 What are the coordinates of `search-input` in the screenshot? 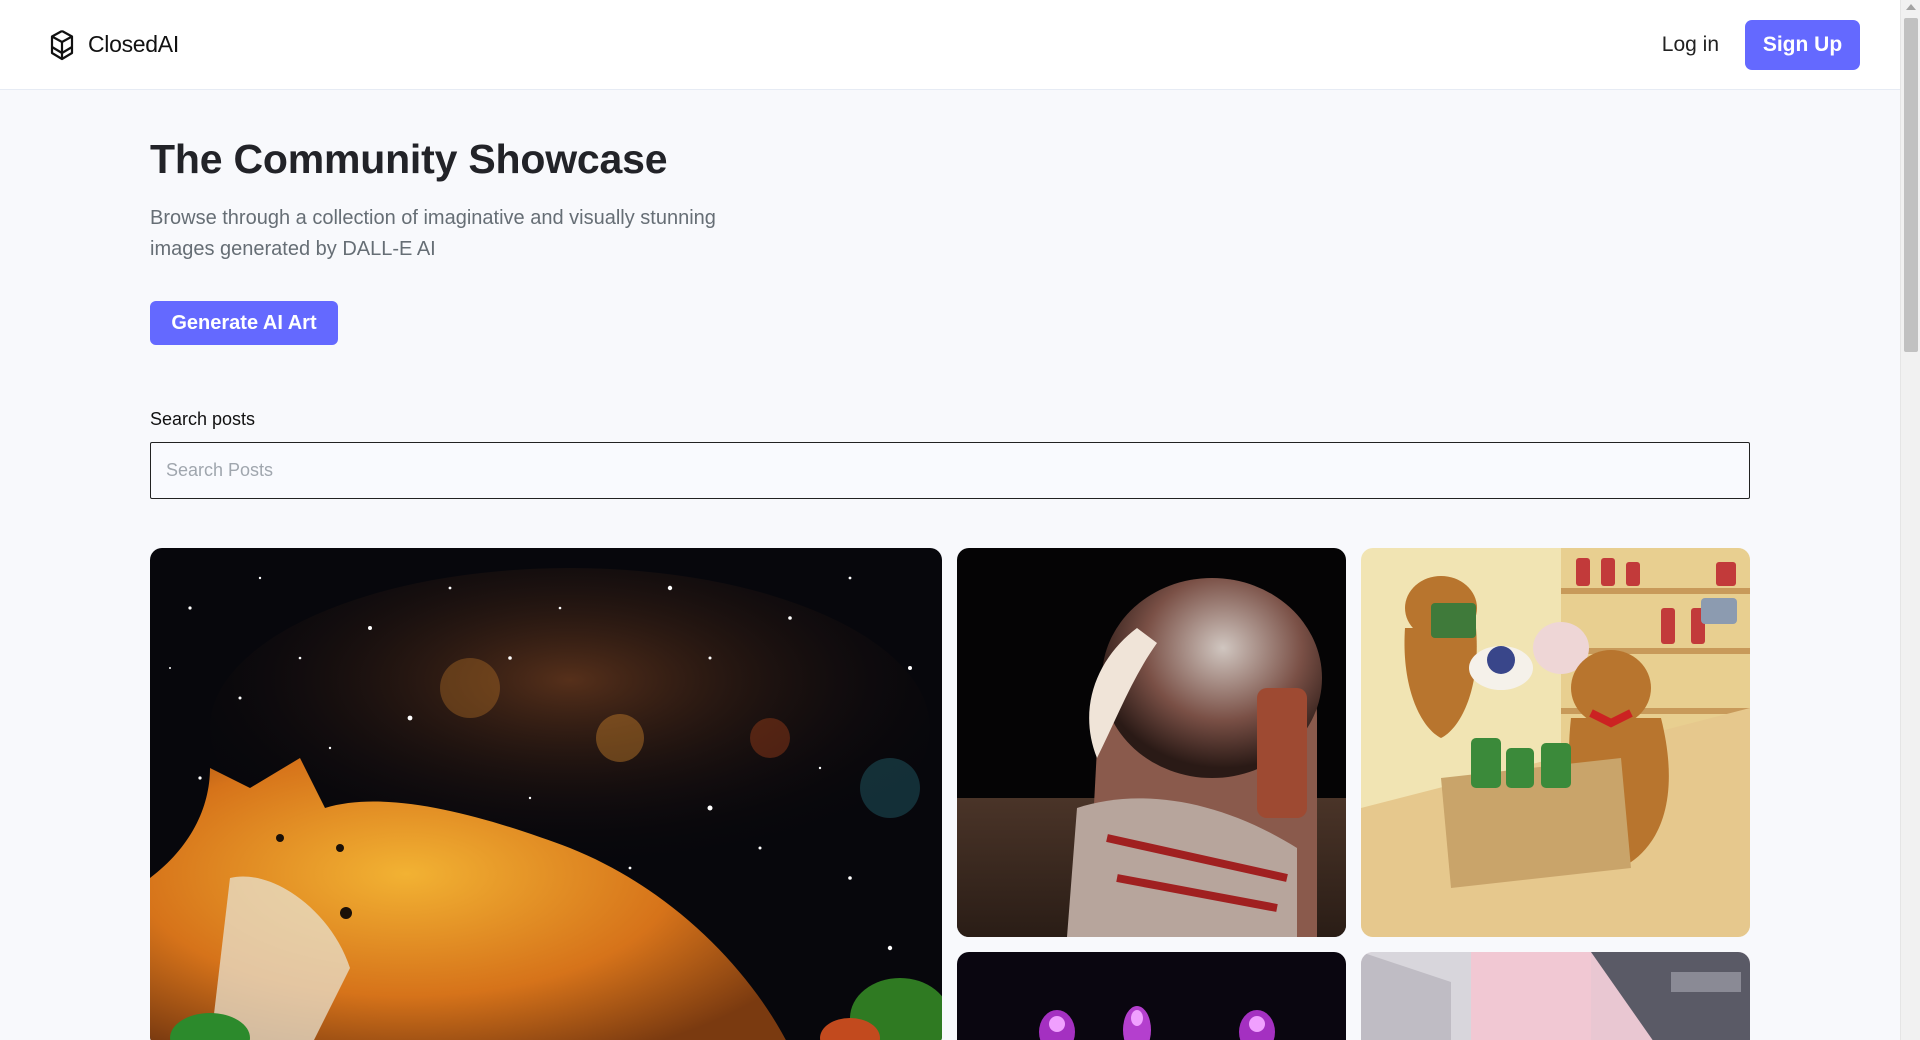 It's located at (950, 470).